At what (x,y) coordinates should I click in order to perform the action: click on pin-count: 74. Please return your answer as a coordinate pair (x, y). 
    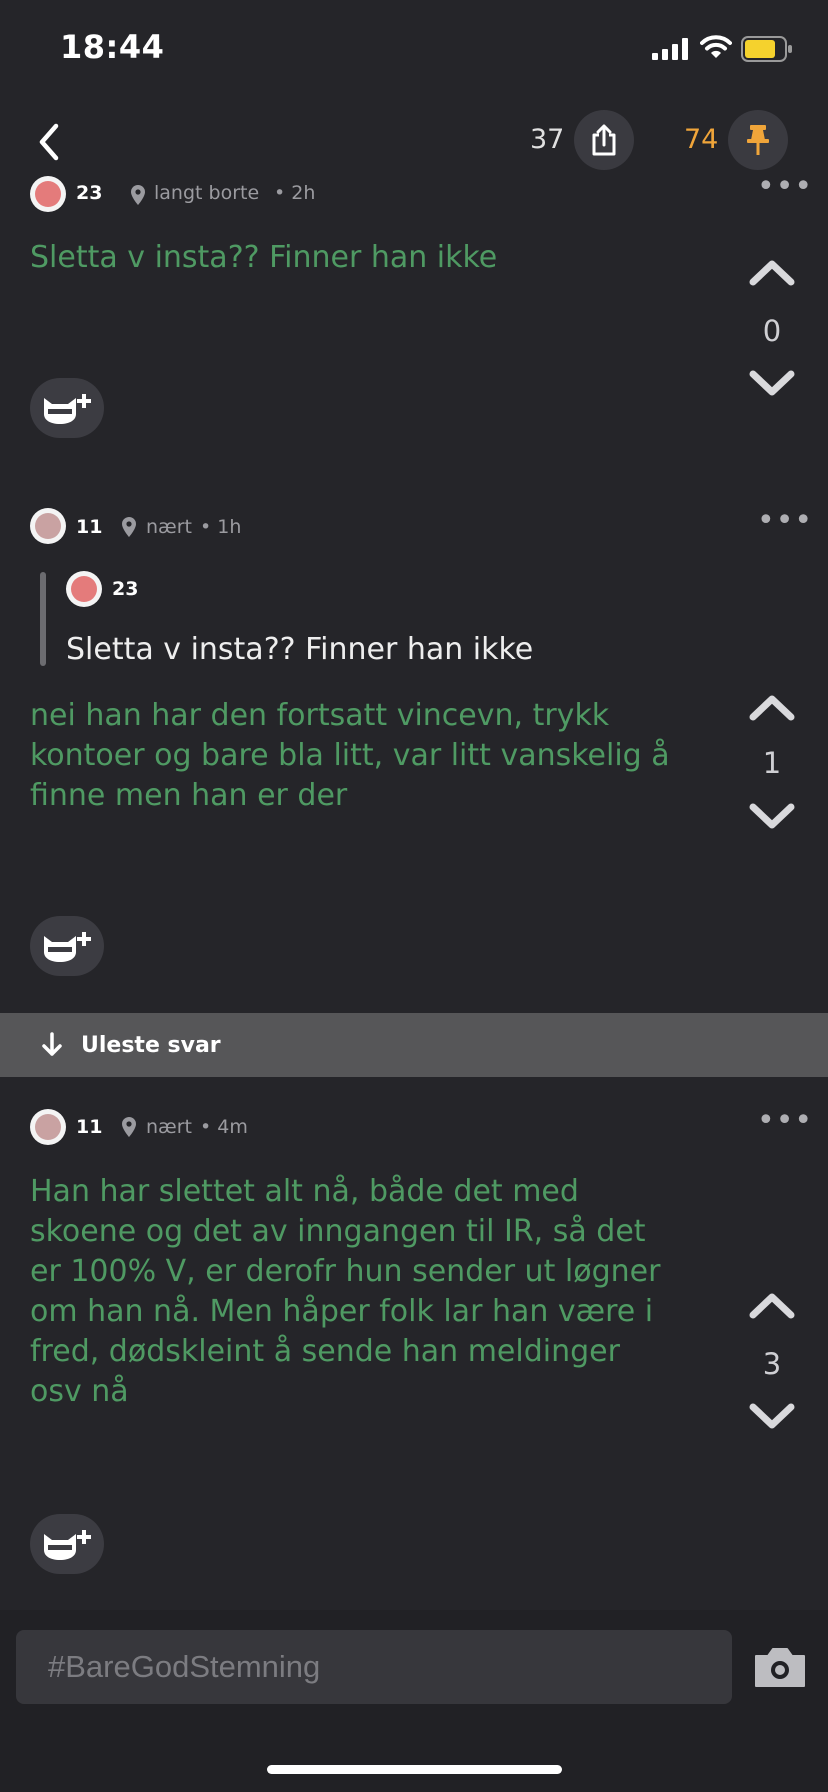
    Looking at the image, I should click on (701, 139).